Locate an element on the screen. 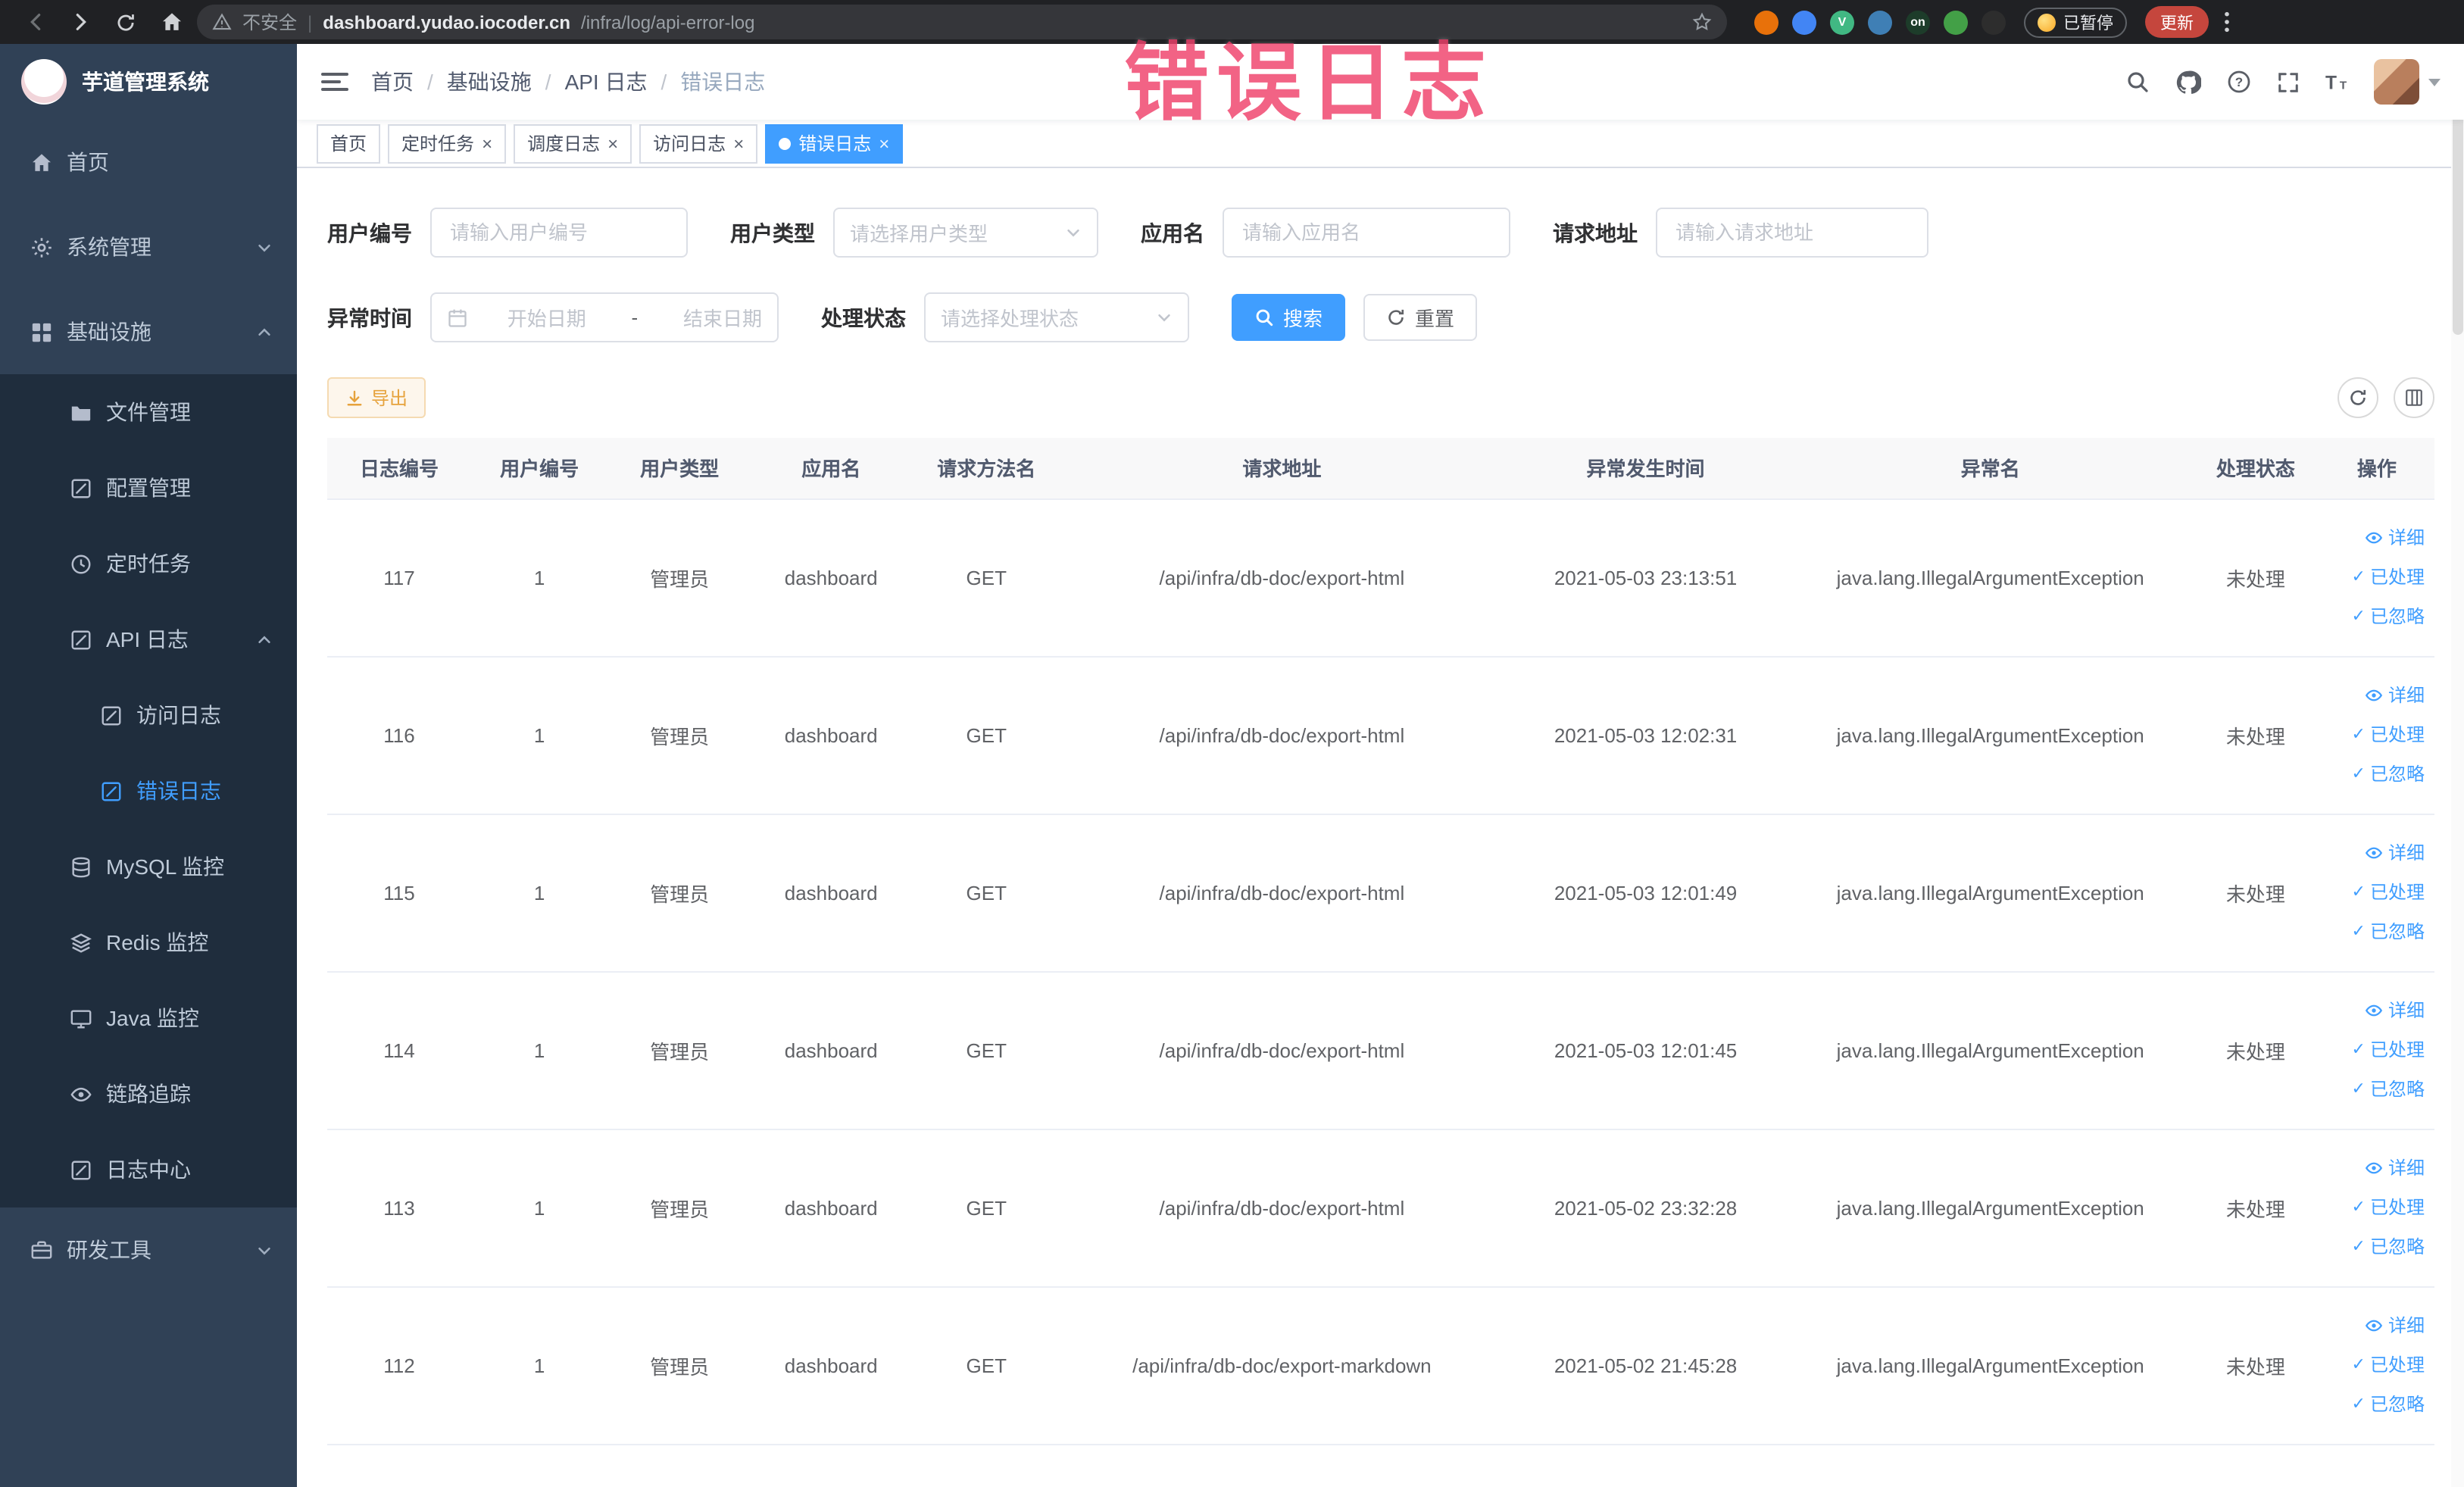  fullscreen-icon is located at coordinates (2287, 81).